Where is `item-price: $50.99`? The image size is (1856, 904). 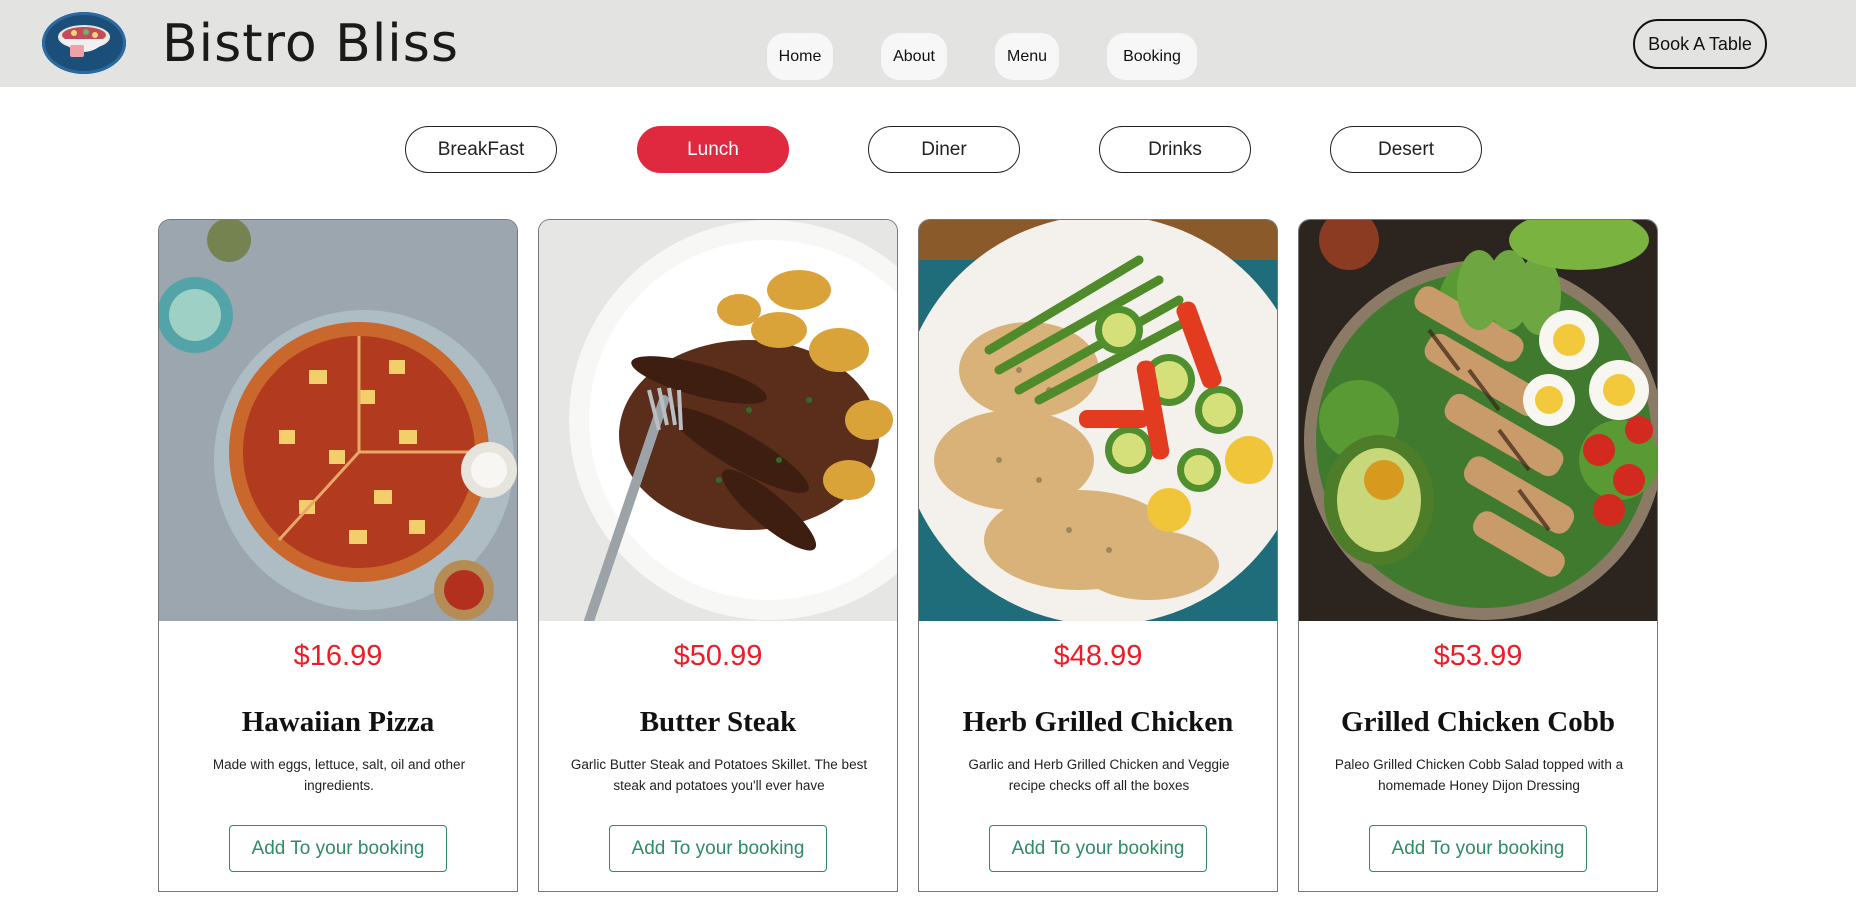 item-price: $50.99 is located at coordinates (718, 656).